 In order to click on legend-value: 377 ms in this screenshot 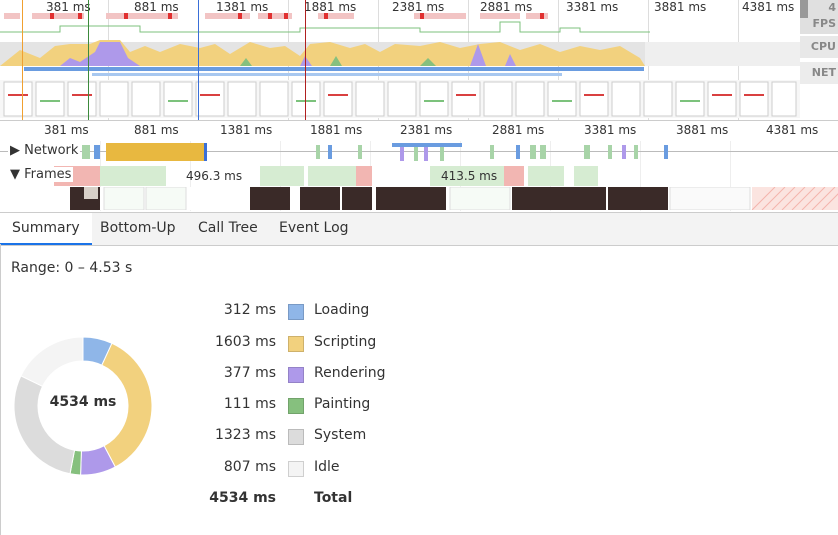, I will do `click(249, 373)`.